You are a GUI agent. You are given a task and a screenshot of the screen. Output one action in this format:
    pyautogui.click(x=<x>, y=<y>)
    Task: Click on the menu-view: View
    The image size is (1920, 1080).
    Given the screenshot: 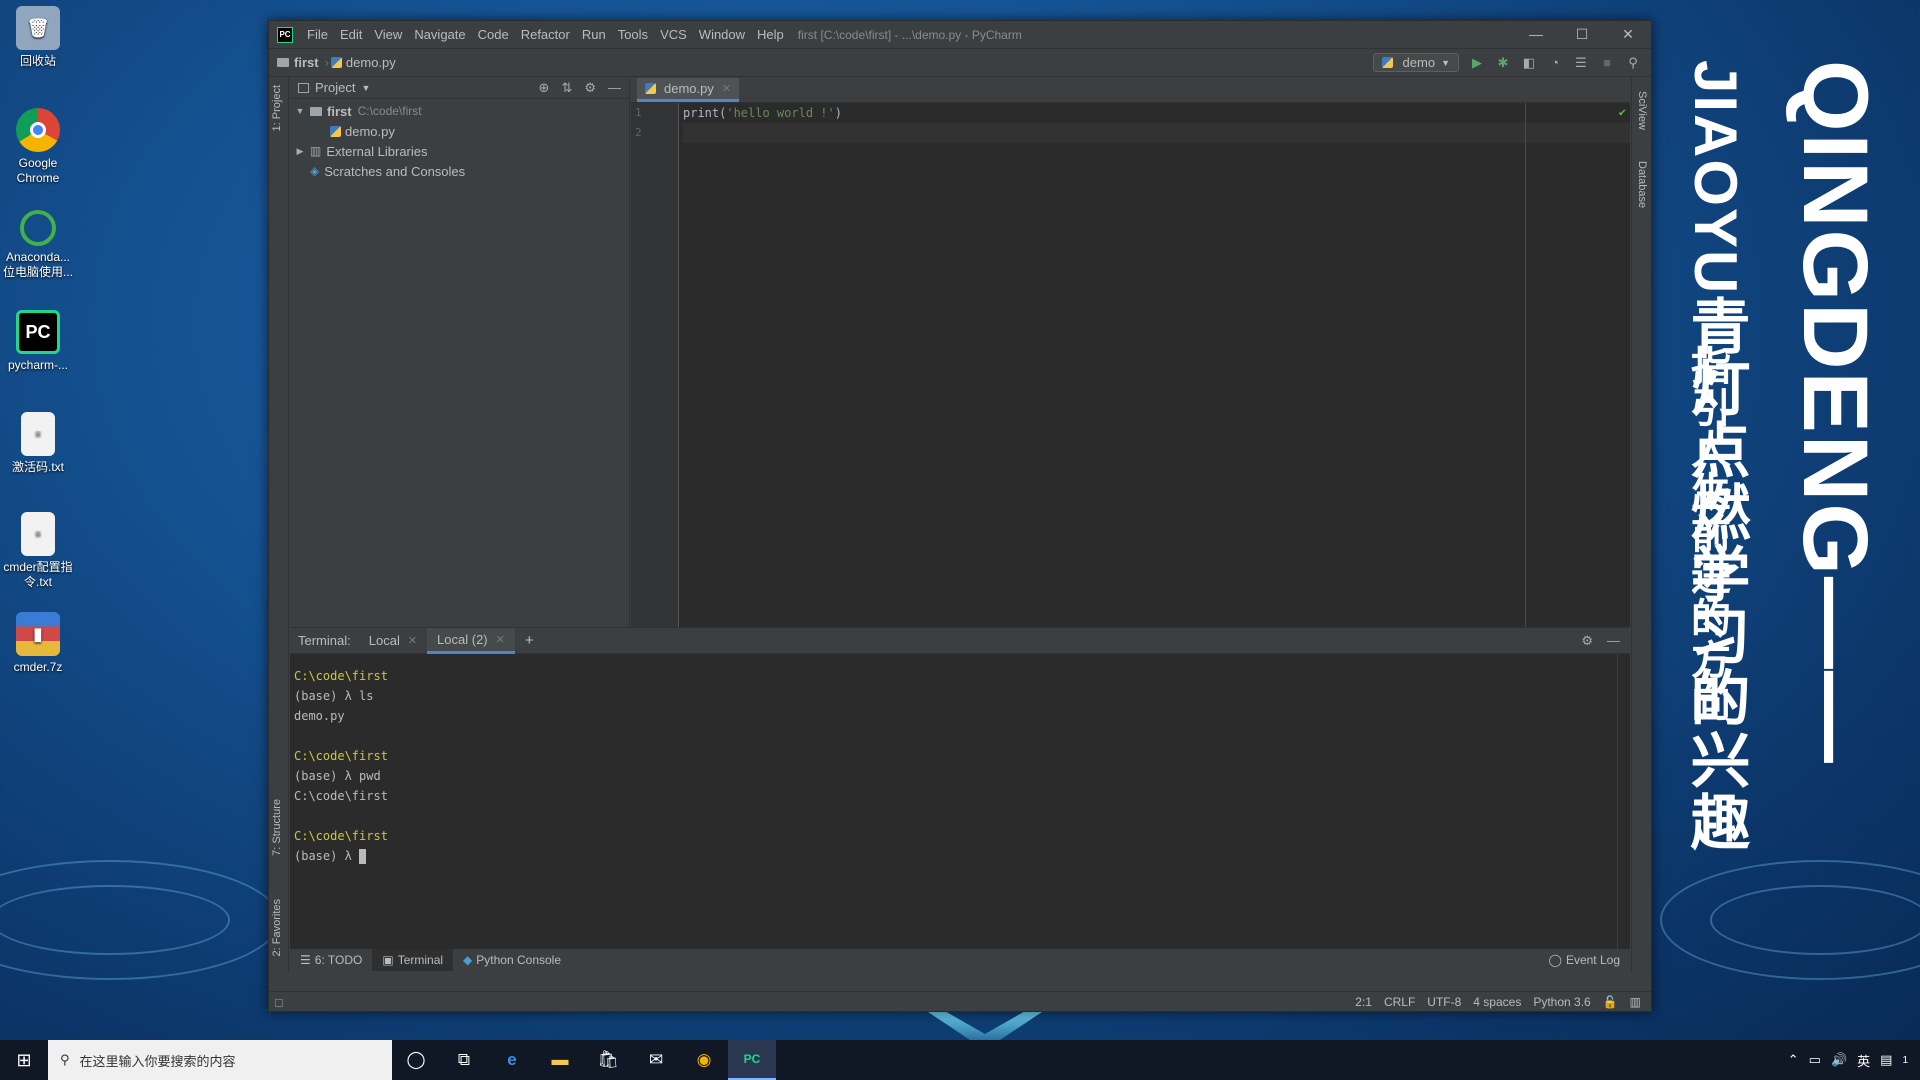 What is the action you would take?
    pyautogui.click(x=388, y=34)
    